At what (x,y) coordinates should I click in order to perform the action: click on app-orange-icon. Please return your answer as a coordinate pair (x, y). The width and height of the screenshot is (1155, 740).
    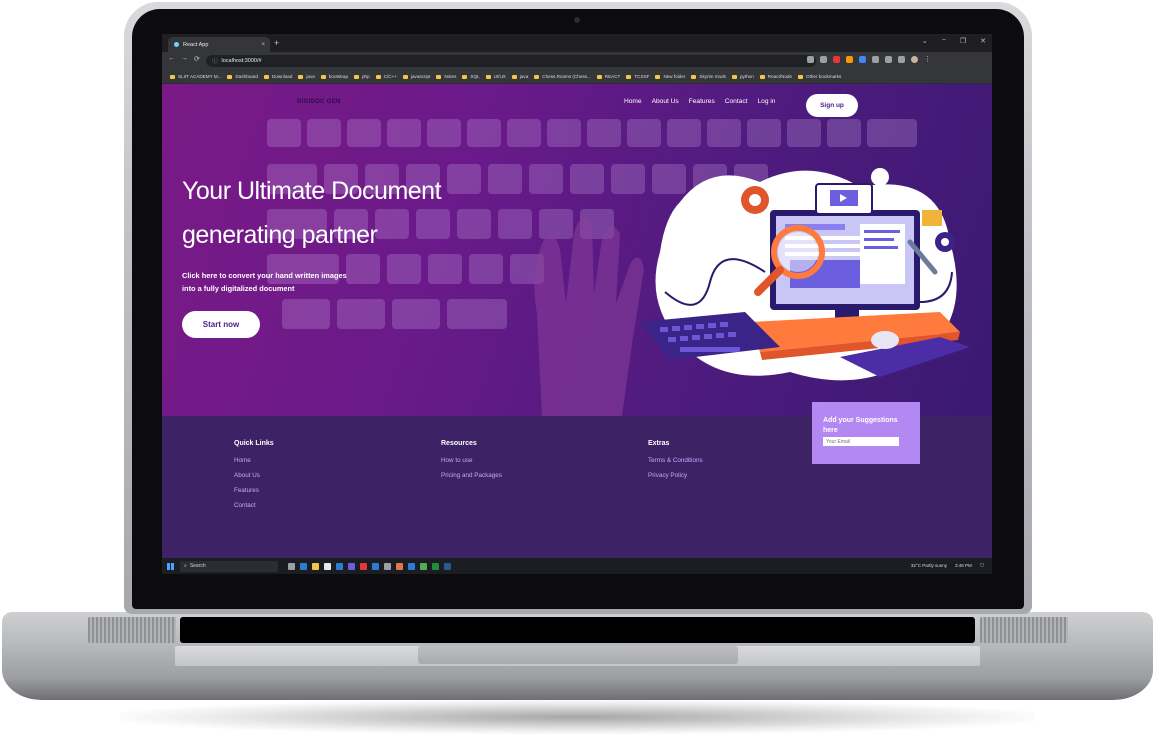
    Looking at the image, I should click on (399, 566).